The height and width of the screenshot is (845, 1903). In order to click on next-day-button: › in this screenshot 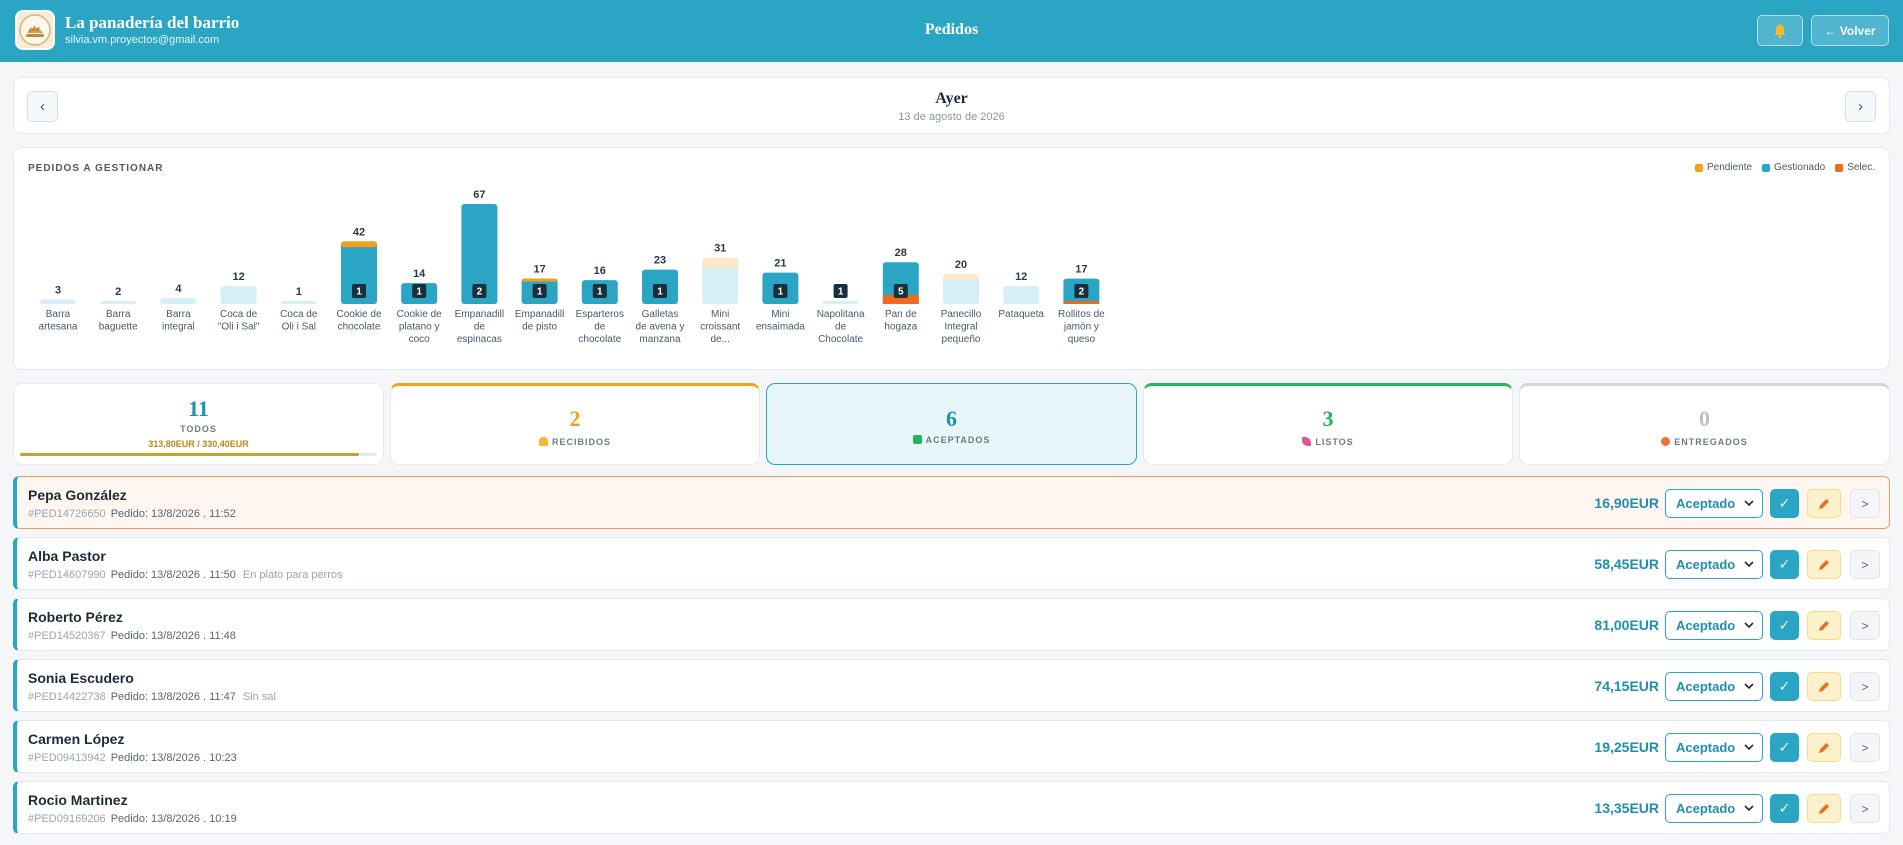, I will do `click(1860, 106)`.